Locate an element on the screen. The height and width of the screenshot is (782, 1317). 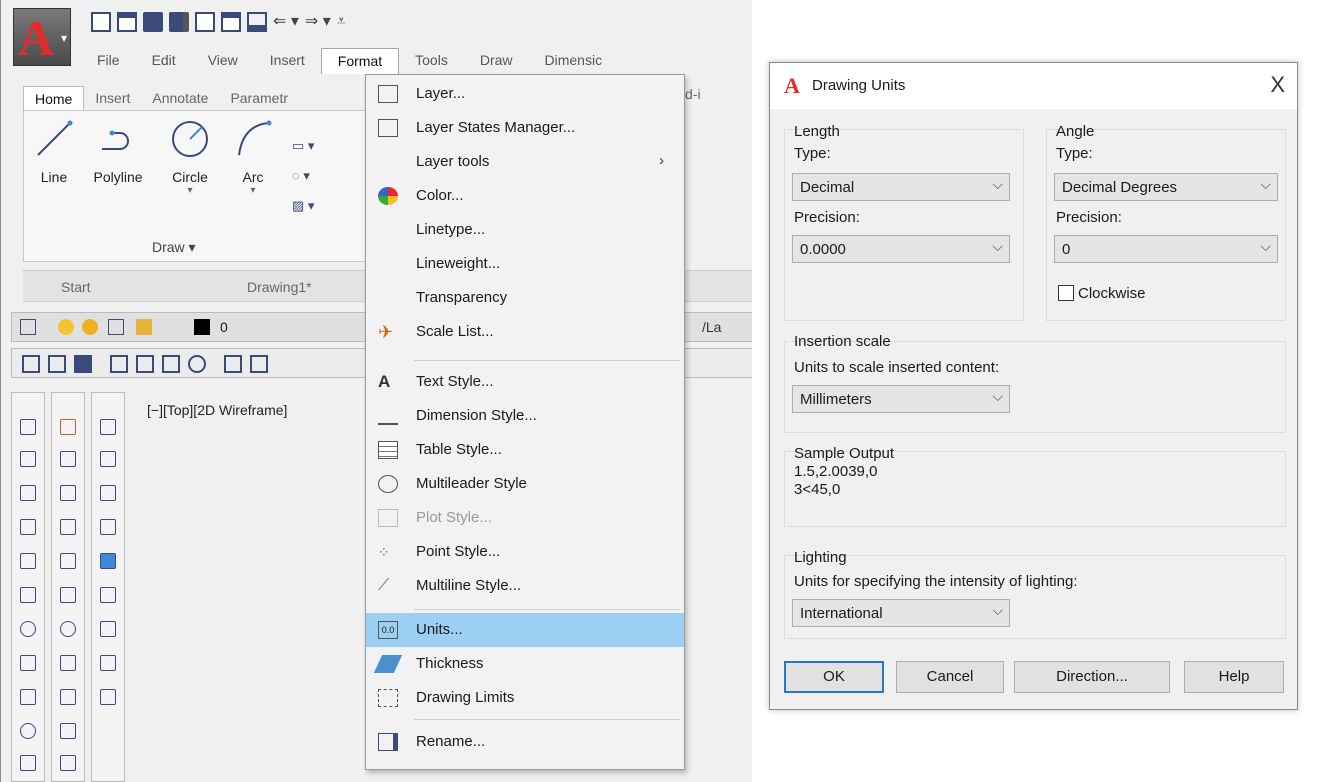
tab-drawing1: Drawing1* is located at coordinates (279, 287).